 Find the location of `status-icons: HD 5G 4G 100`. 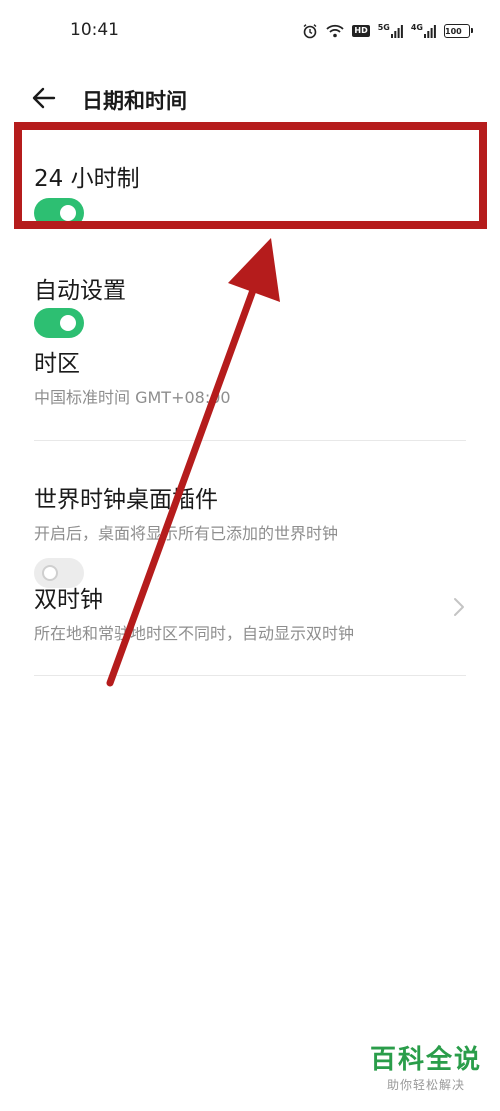

status-icons: HD 5G 4G 100 is located at coordinates (387, 31).